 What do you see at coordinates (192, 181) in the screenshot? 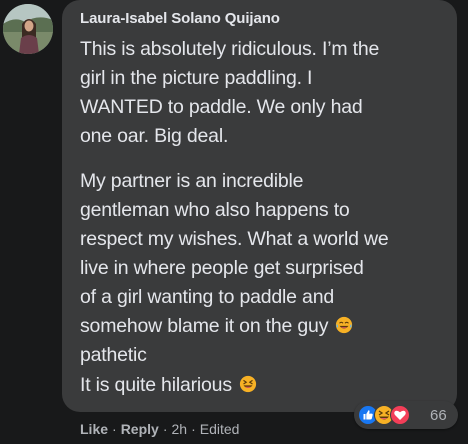
I see `comment-line: My partner is an incredible` at bounding box center [192, 181].